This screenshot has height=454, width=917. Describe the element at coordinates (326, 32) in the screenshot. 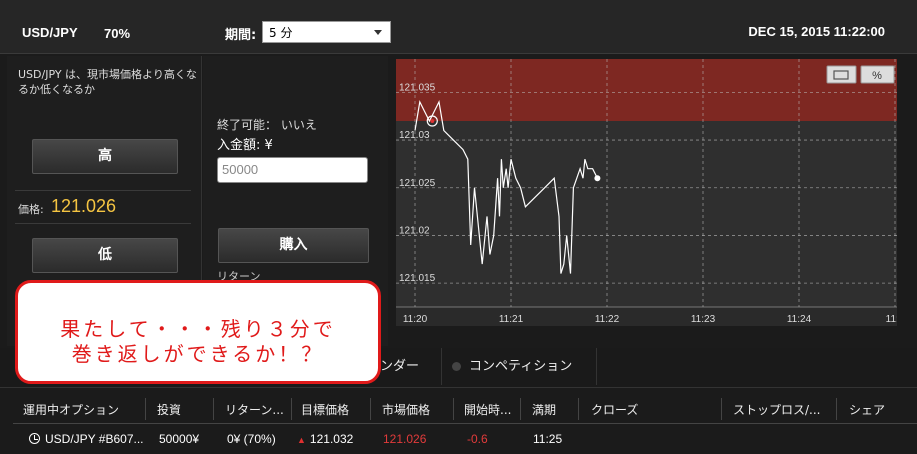

I see `period-select: 5 分` at that location.